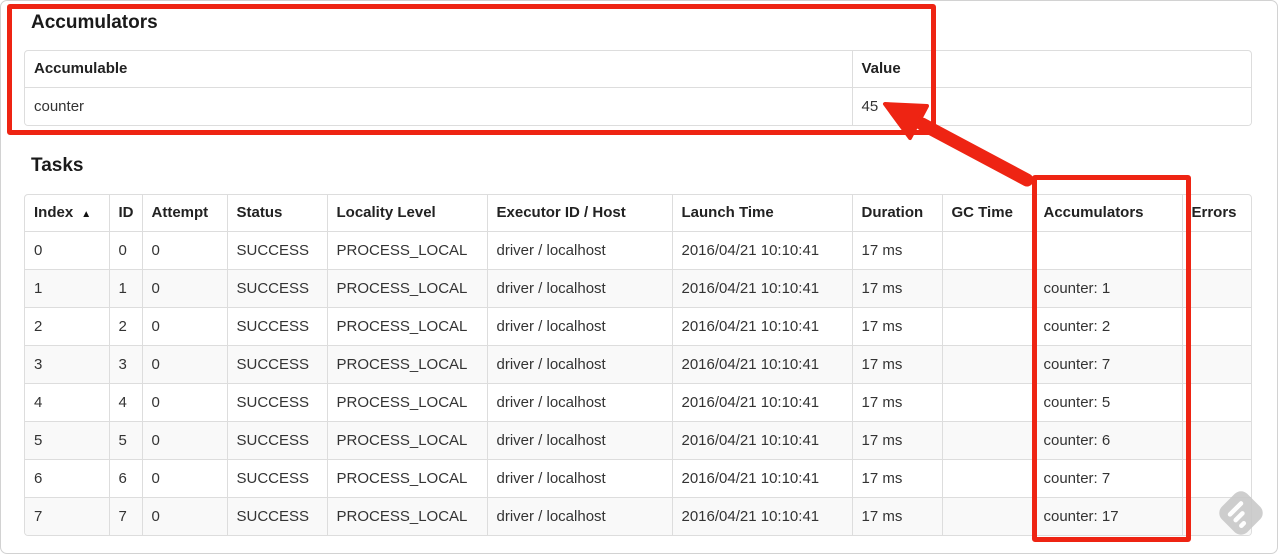  I want to click on index-cell: 6, so click(67, 477).